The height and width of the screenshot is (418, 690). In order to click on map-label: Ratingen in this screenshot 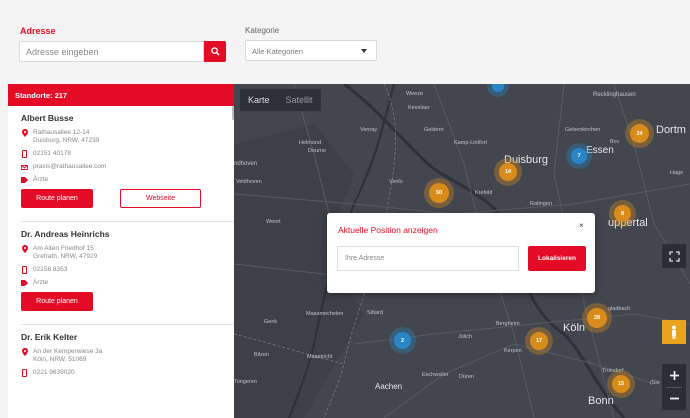, I will do `click(541, 204)`.